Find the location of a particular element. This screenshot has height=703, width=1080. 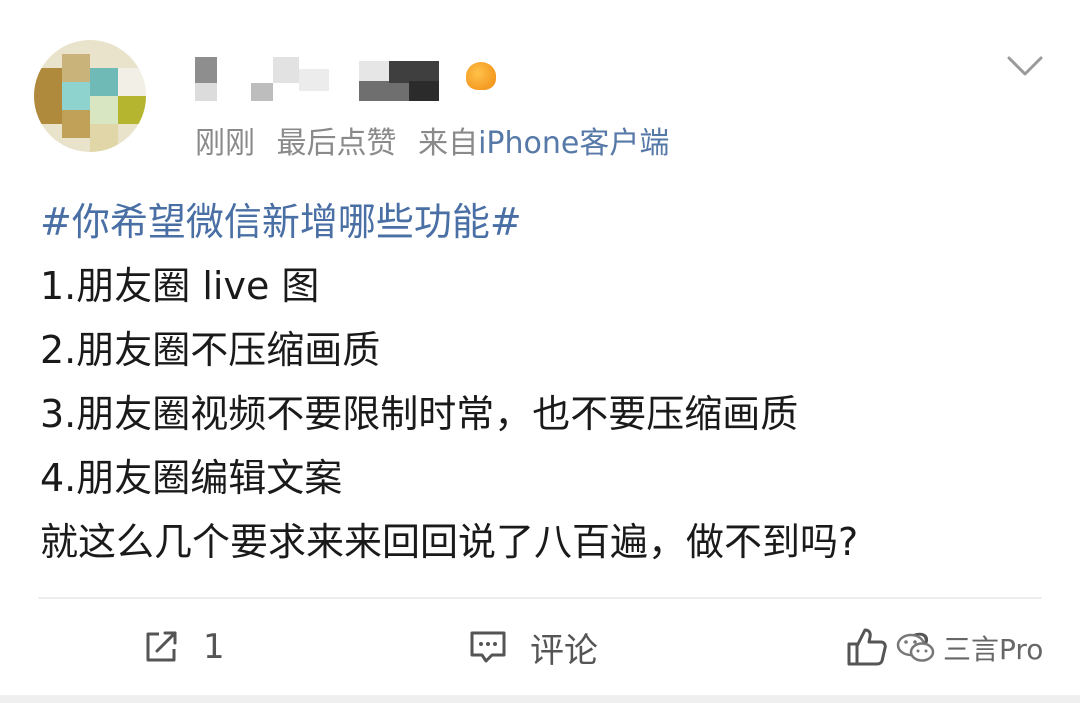

watermark: 三言Pro is located at coordinates (969, 648).